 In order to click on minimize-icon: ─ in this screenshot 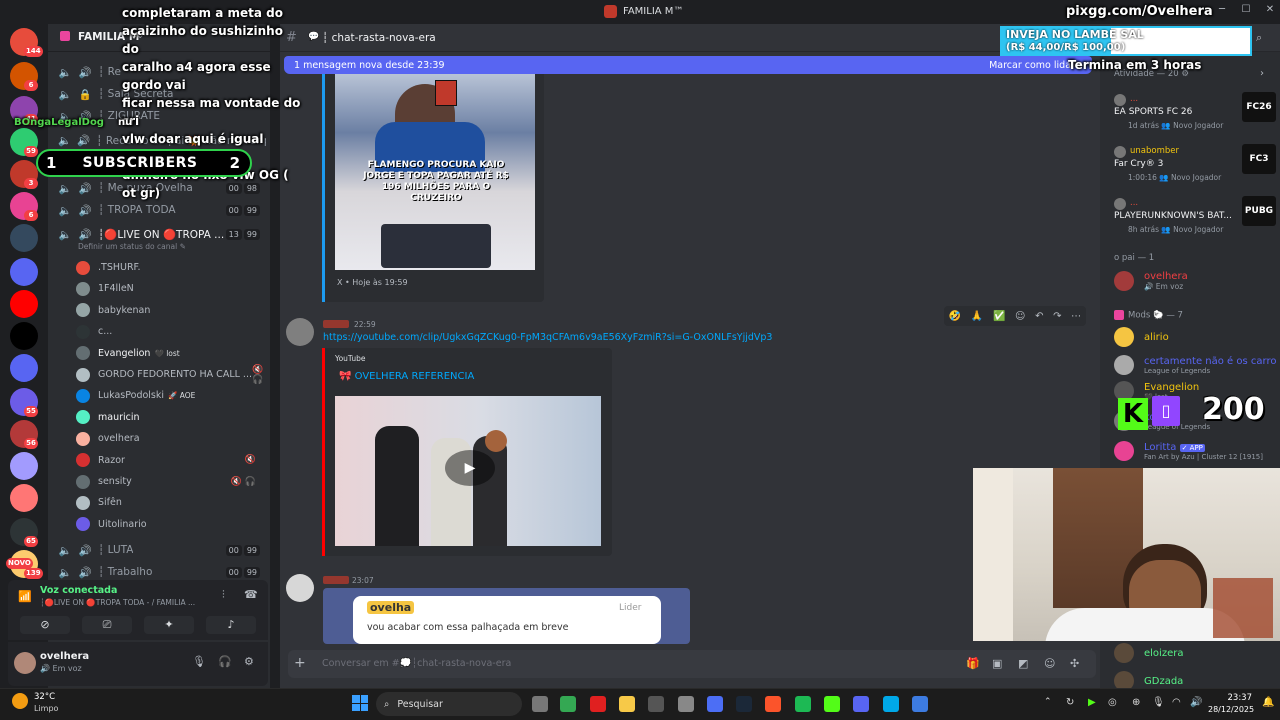, I will do `click(1222, 11)`.